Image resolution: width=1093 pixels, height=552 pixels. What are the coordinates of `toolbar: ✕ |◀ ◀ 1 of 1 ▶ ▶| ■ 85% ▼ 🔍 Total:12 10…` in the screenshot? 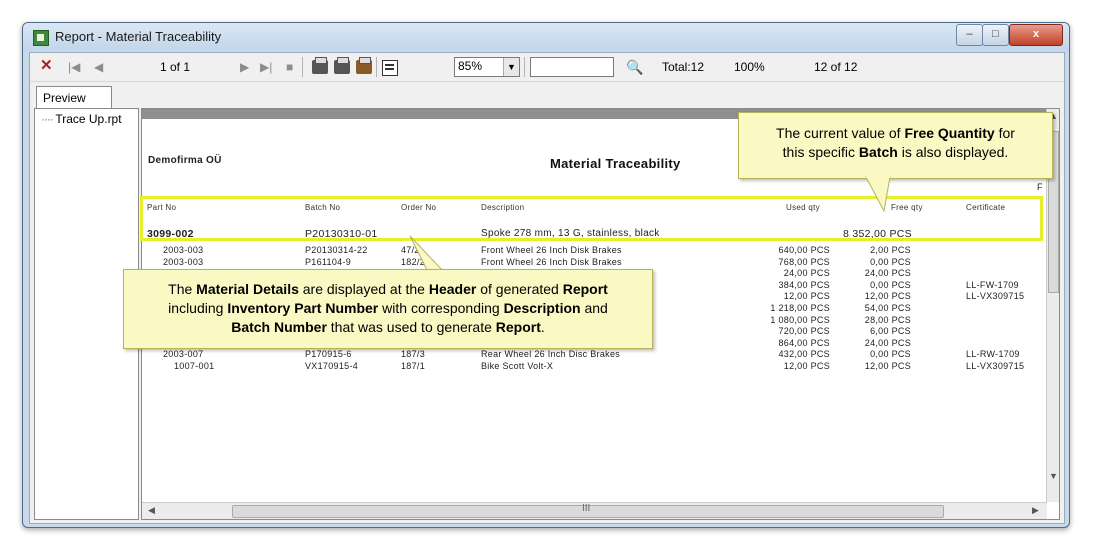 It's located at (547, 67).